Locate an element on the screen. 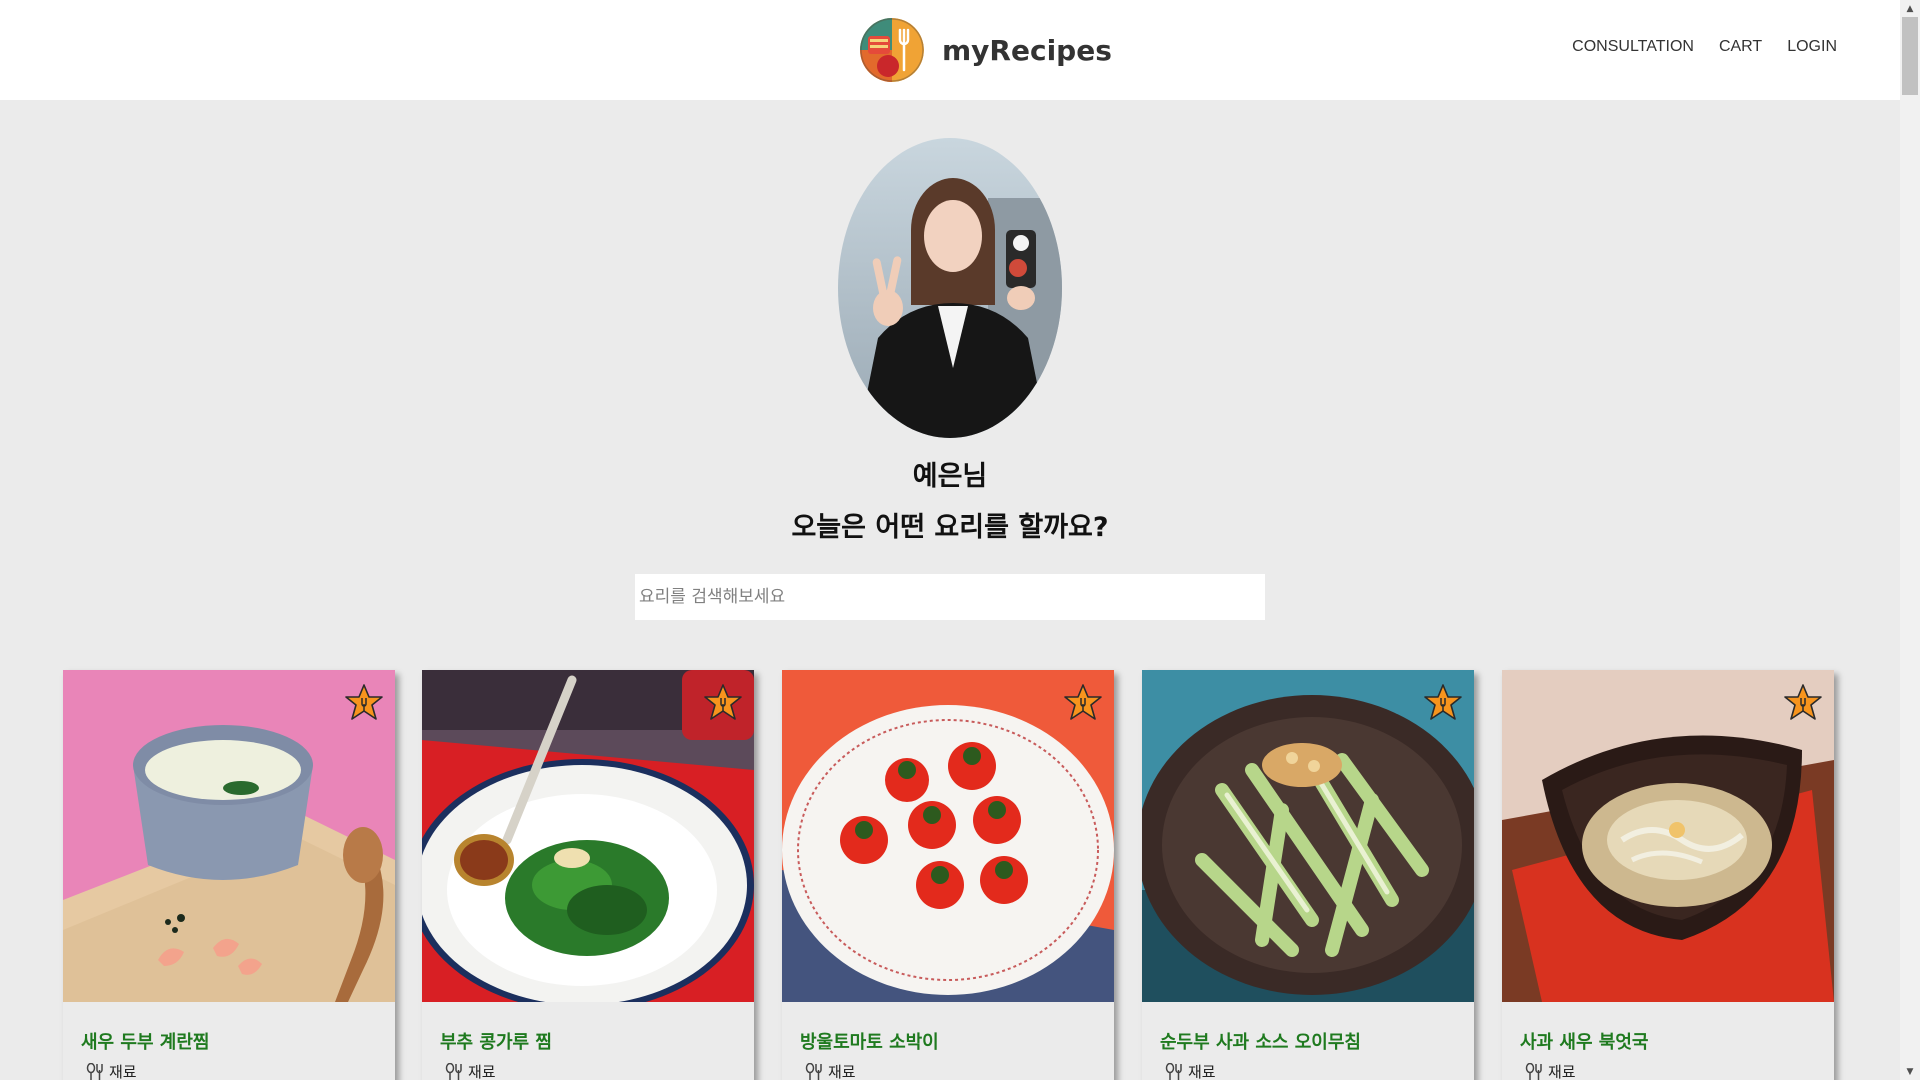 Image resolution: width=1920 pixels, height=1080 pixels. scroll-thumb is located at coordinates (1910, 56).